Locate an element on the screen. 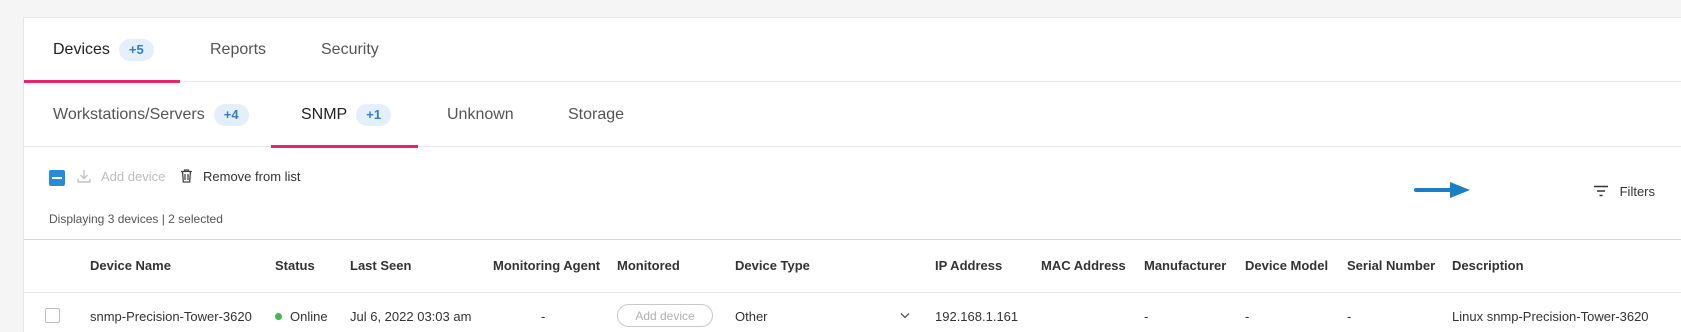 This screenshot has height=332, width=1681. tab-workstations-label: Workstations/Servers is located at coordinates (129, 114).